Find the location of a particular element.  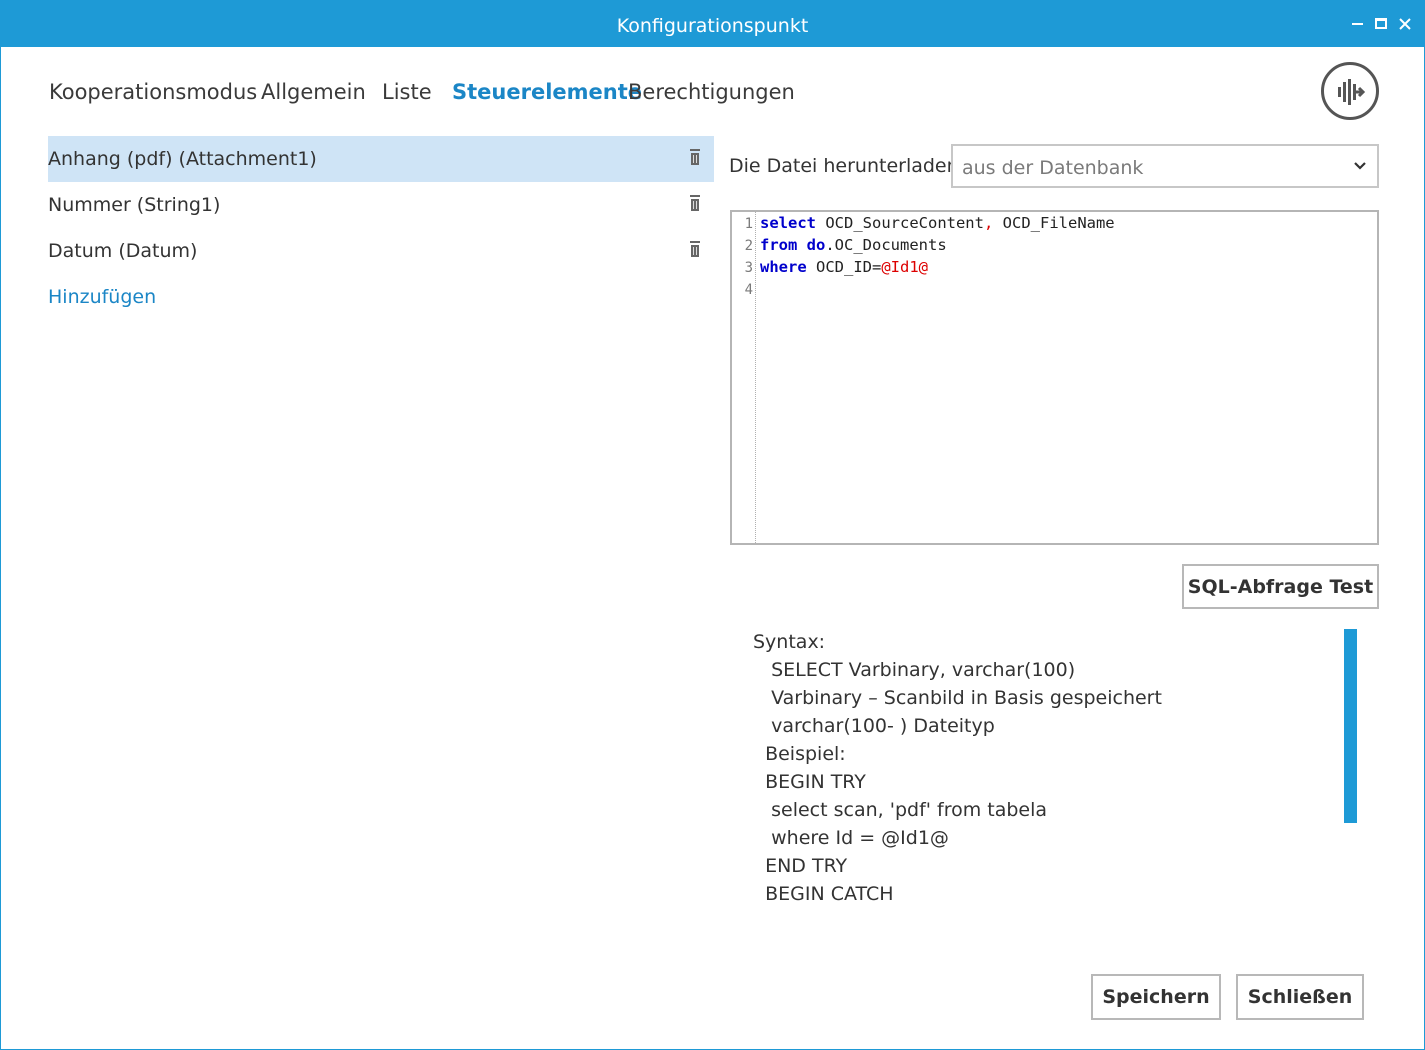

line-number: 3 is located at coordinates (748, 268).